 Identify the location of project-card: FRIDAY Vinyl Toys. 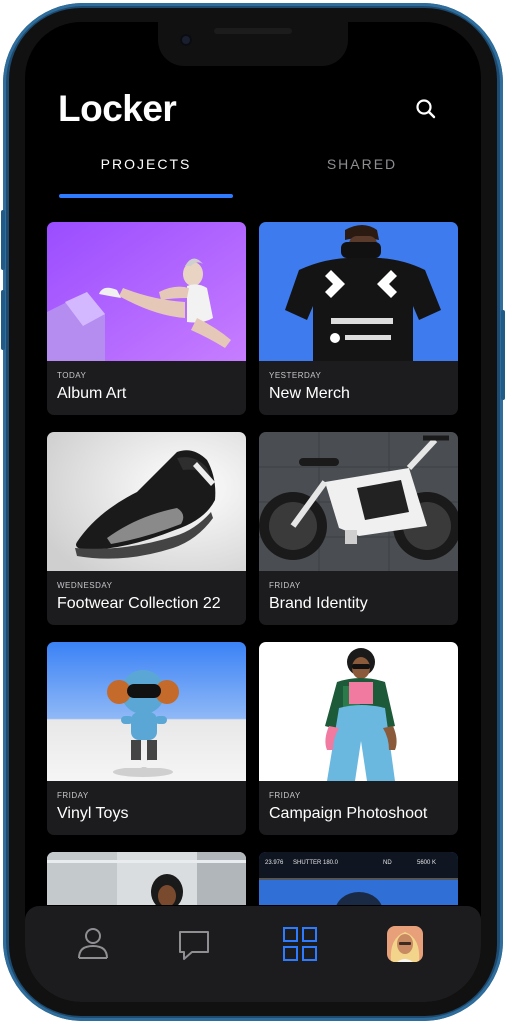
(146, 738).